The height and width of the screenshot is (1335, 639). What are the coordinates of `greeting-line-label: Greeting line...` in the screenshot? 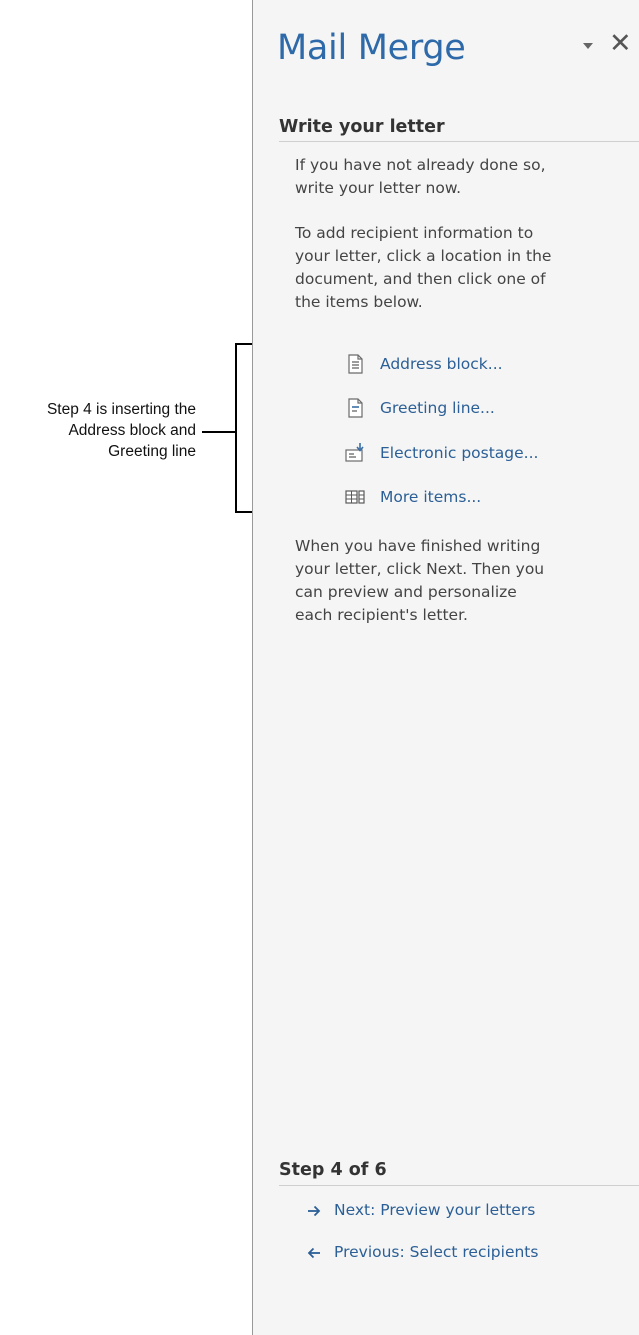 It's located at (437, 408).